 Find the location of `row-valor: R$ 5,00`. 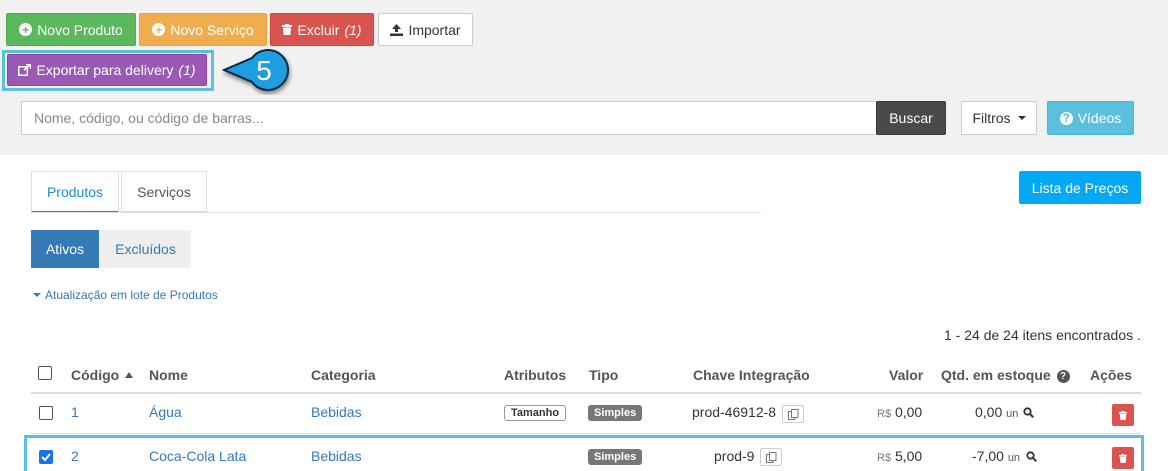

row-valor: R$ 5,00 is located at coordinates (899, 456).